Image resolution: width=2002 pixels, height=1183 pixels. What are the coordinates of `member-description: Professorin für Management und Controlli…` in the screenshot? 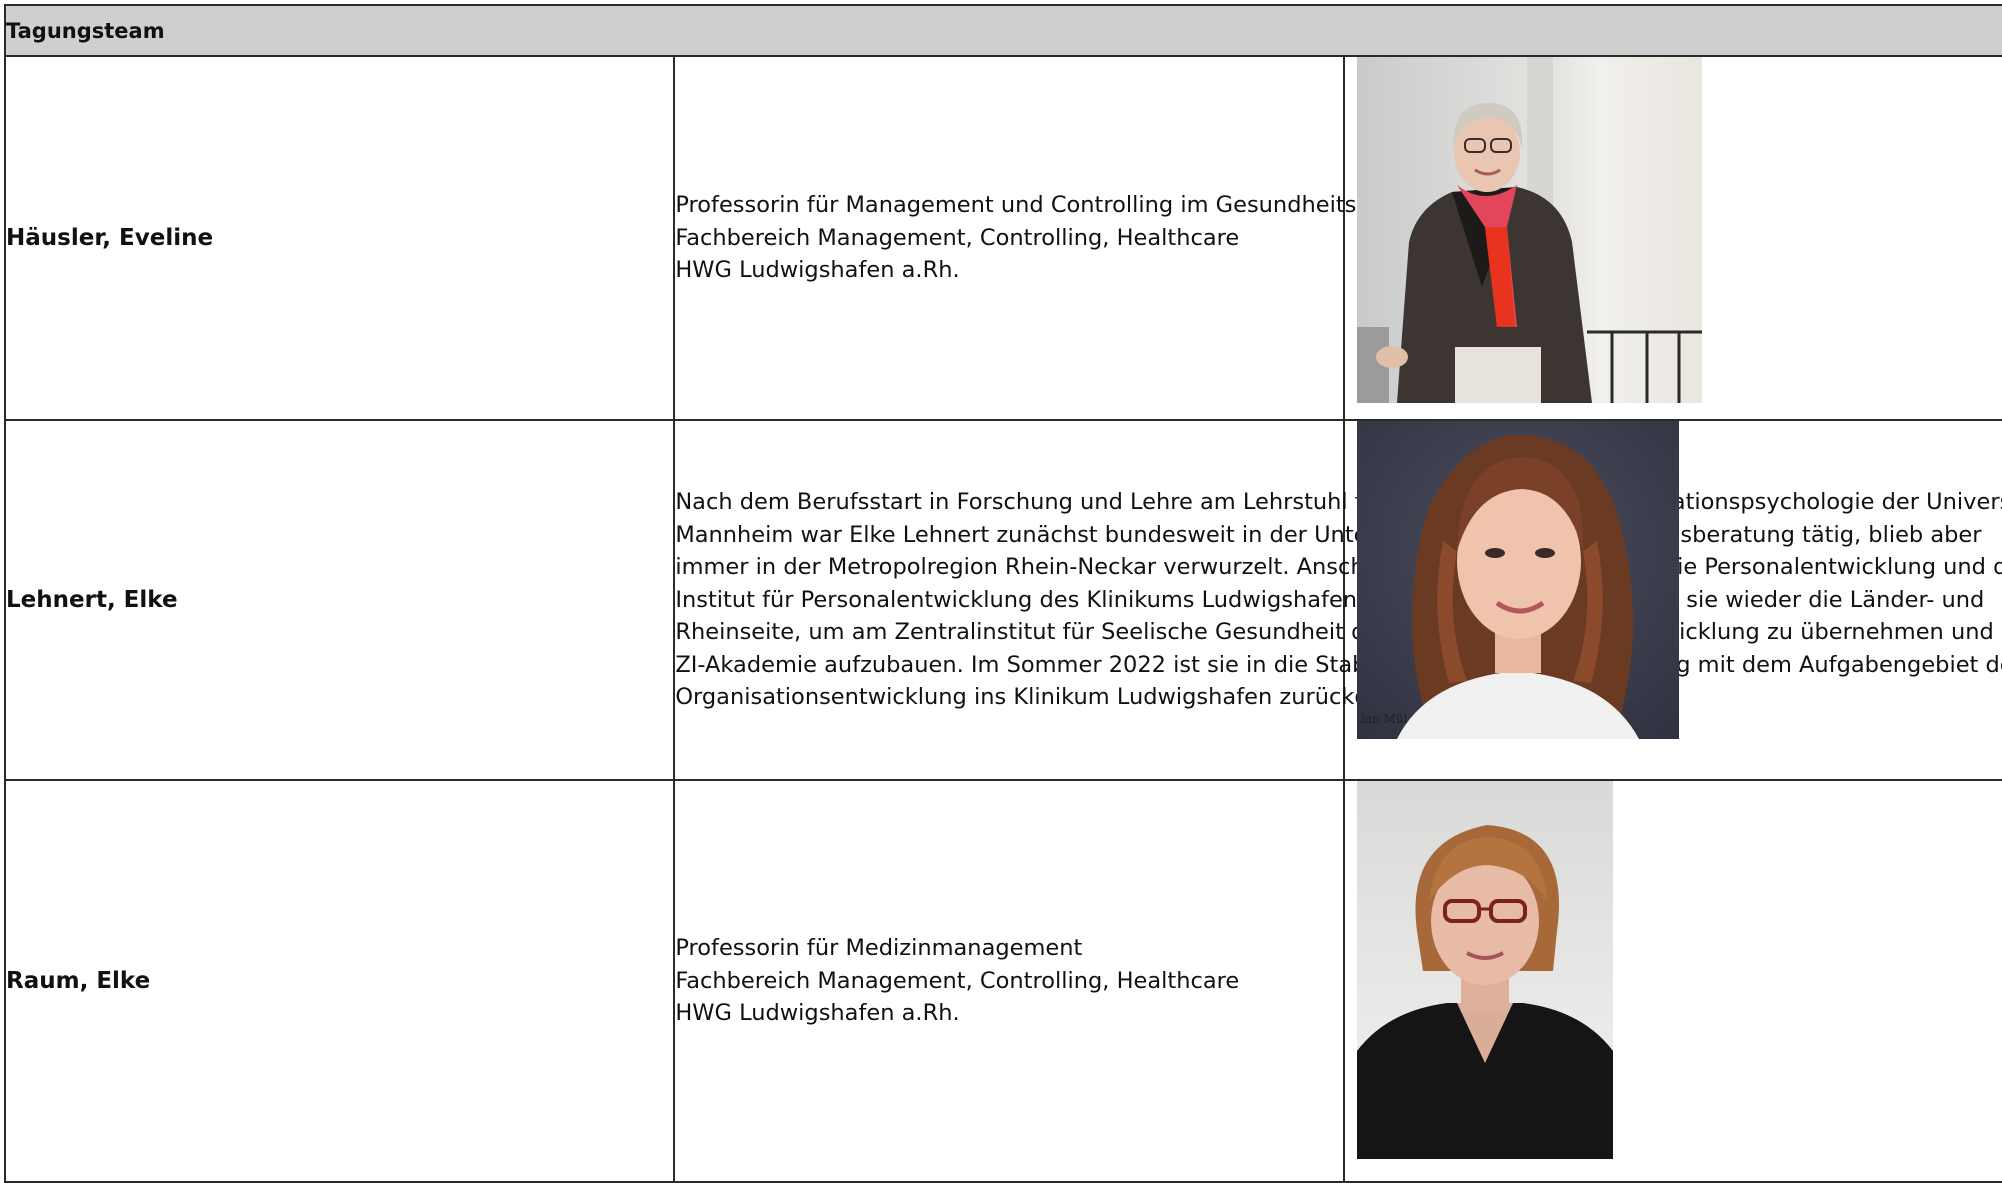 It's located at (1056, 238).